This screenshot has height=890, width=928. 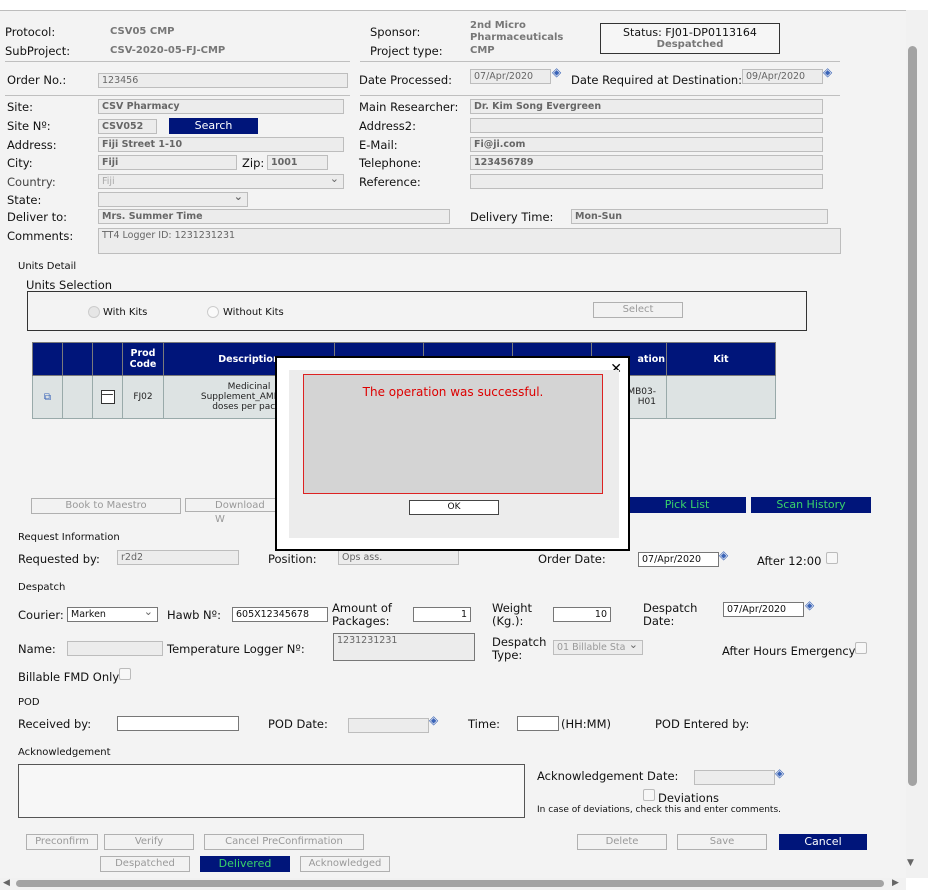 I want to click on after-hours-checkbox, so click(x=861, y=648).